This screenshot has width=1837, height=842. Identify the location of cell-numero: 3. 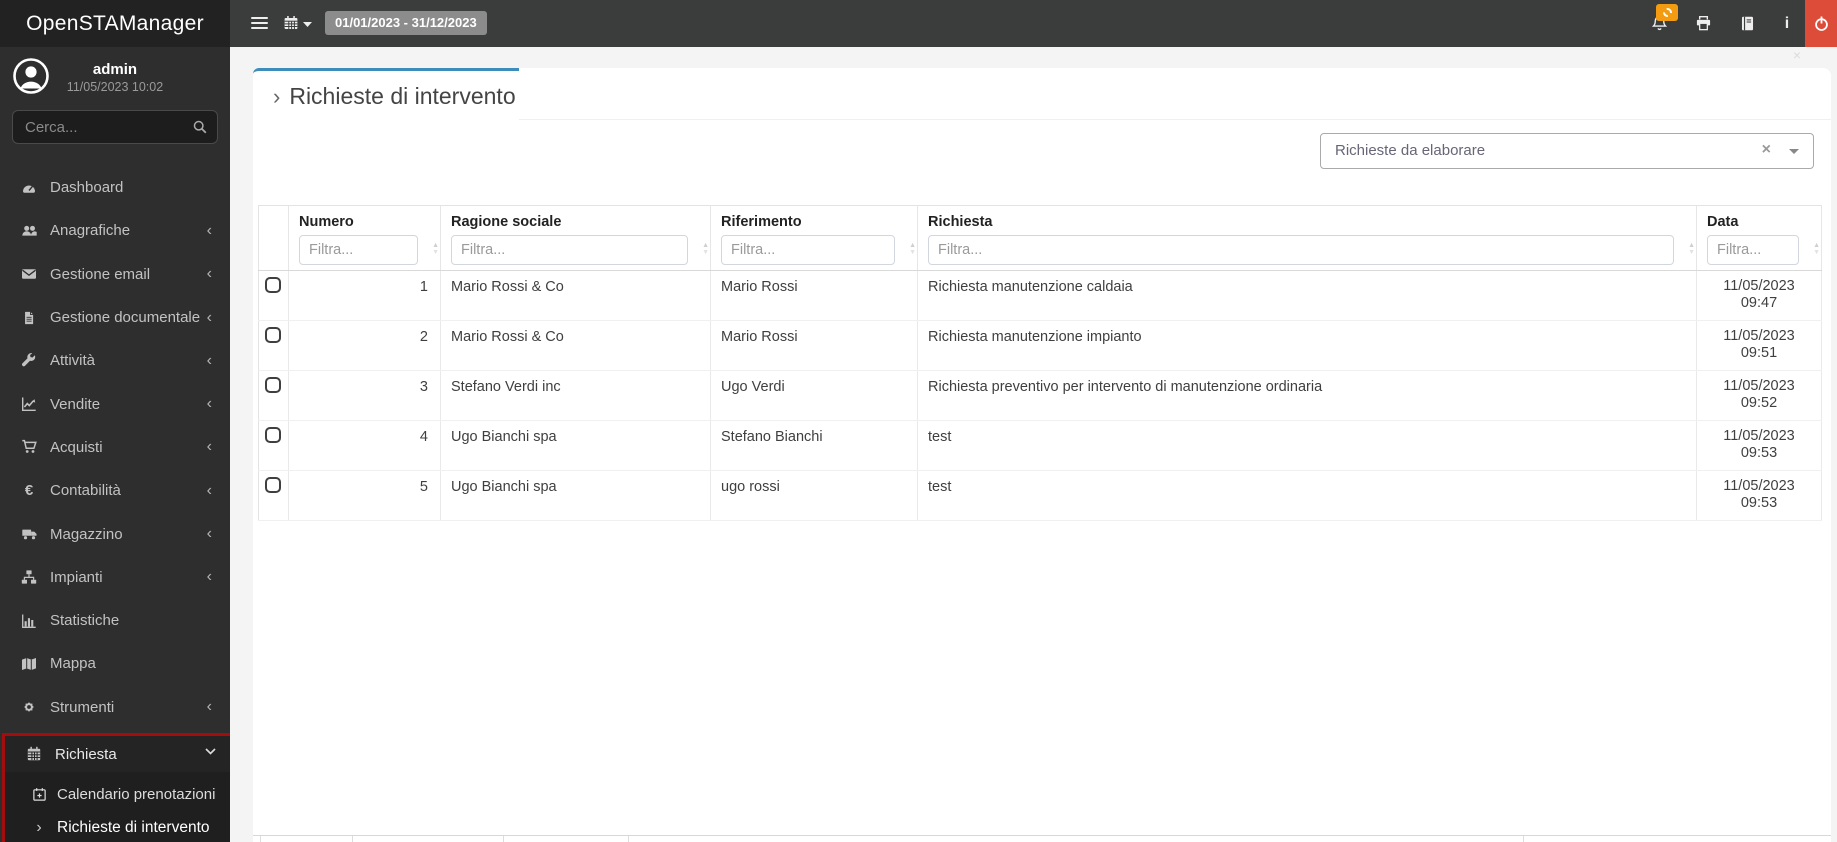
(364, 395).